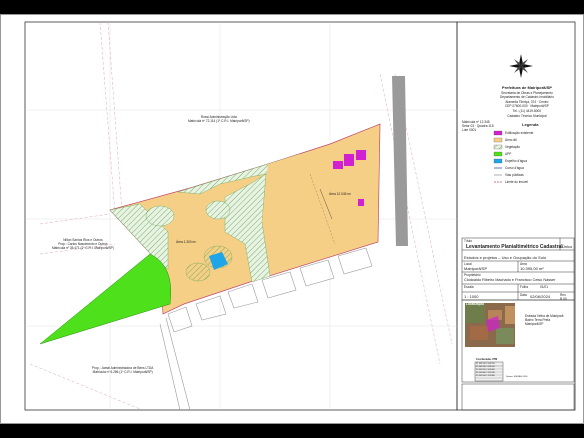  I want to click on revision-value: R.00, so click(563, 299).